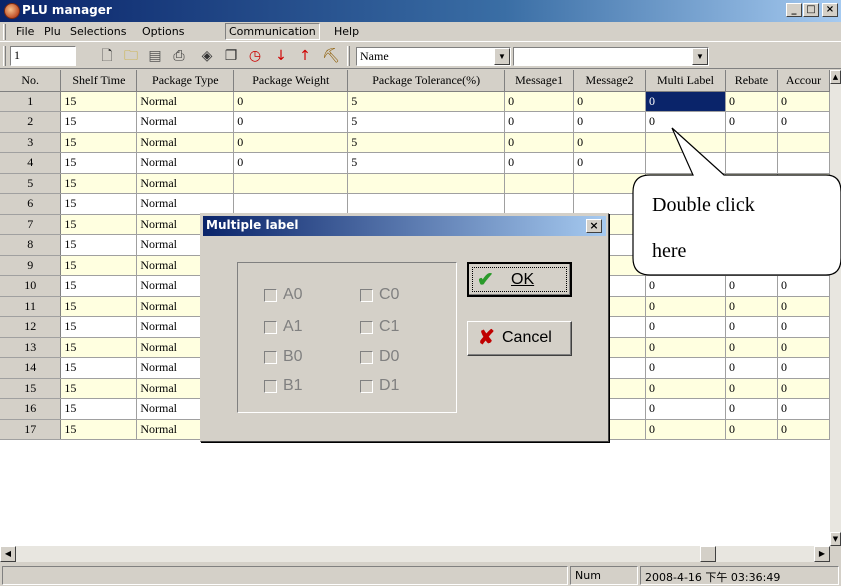  I want to click on menu-help: Help, so click(346, 31).